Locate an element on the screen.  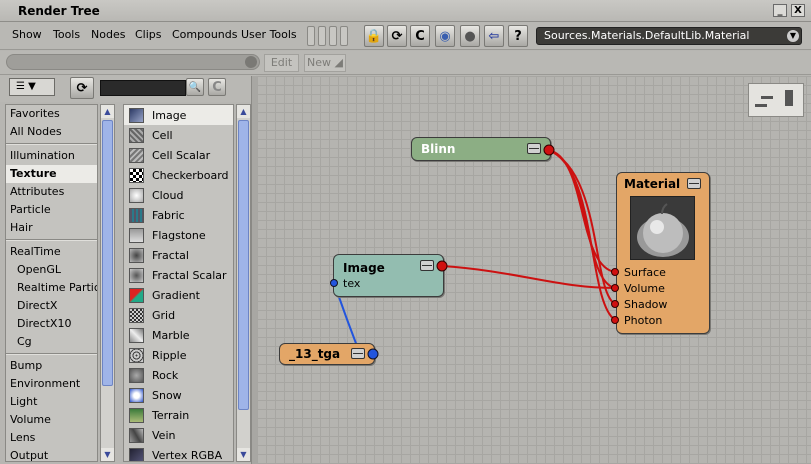
c-icon: C is located at coordinates (420, 36).